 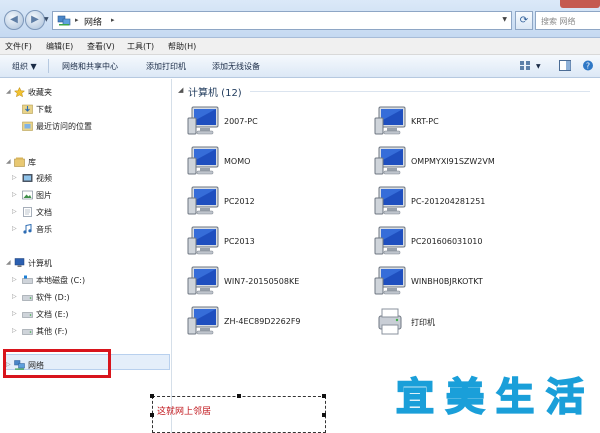 I want to click on downloads-folder-icon, so click(x=27, y=109).